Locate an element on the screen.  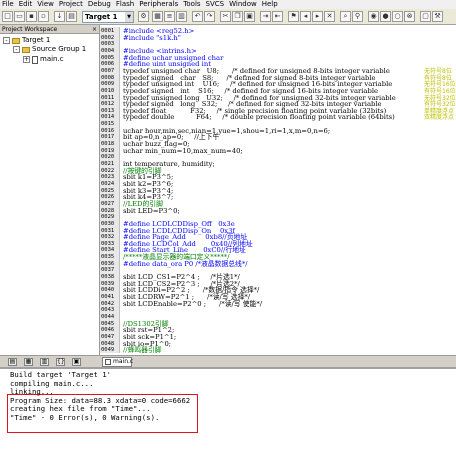
templates-tab-icon: ▣ is located at coordinates (76, 362).